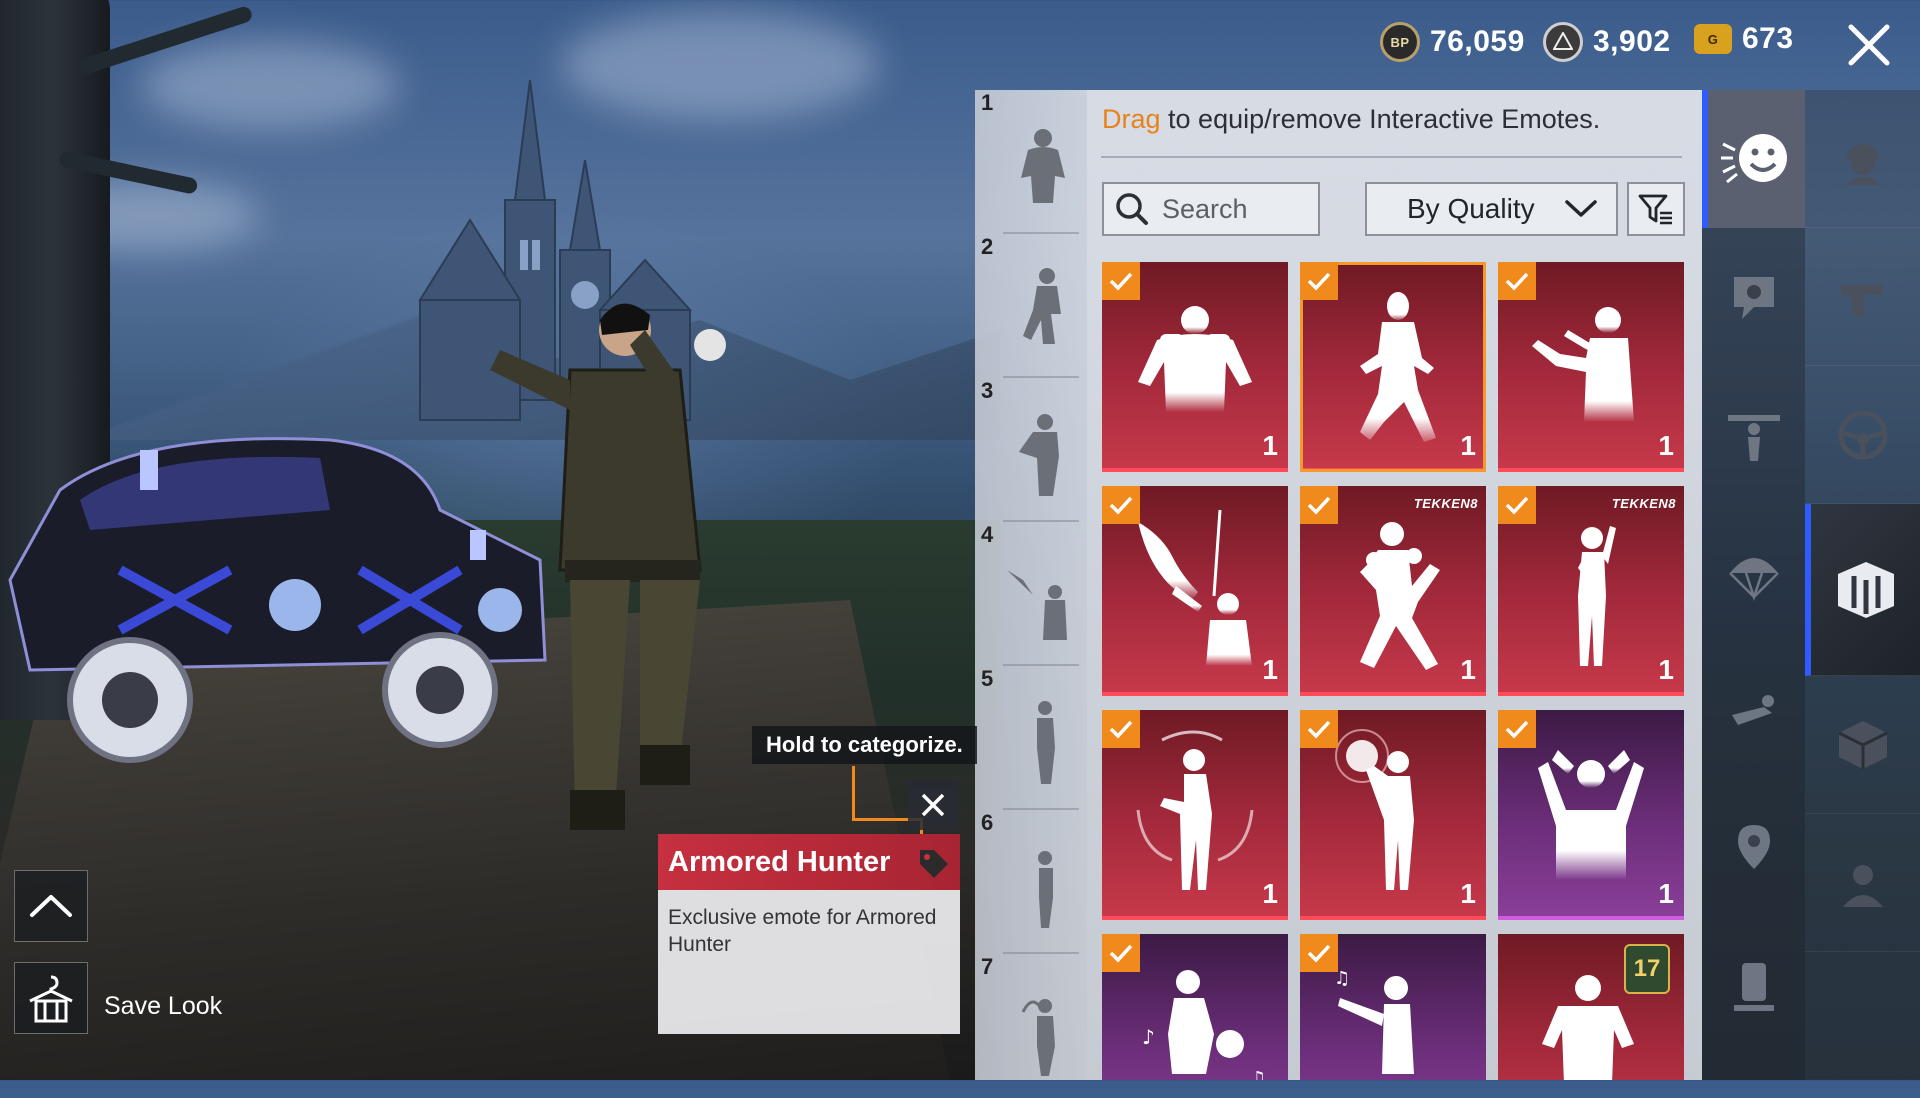  I want to click on g-amount: 673, so click(1768, 38).